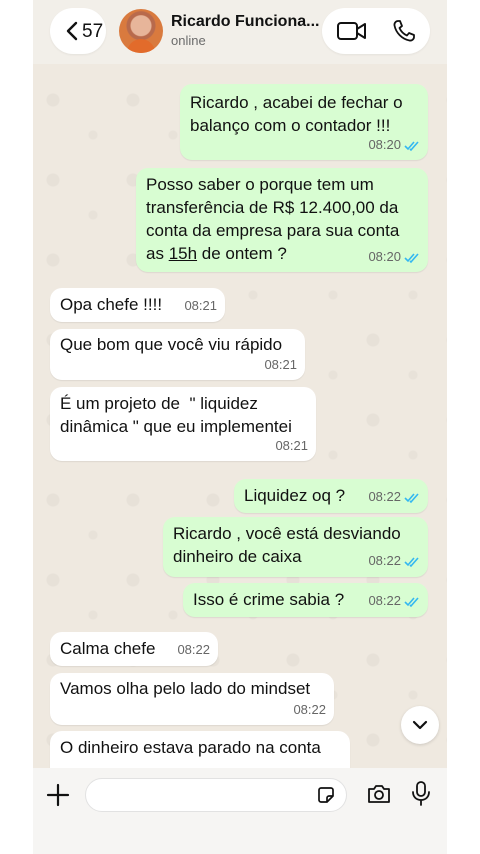  Describe the element at coordinates (192, 699) in the screenshot. I see `message-bubble-incoming: Vamos olha pelo lado do mindset 08:22` at that location.